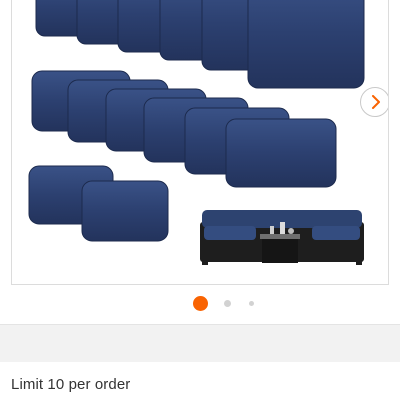 Image resolution: width=400 pixels, height=400 pixels. Describe the element at coordinates (71, 384) in the screenshot. I see `order-limit-text: Limit 10 per order` at that location.